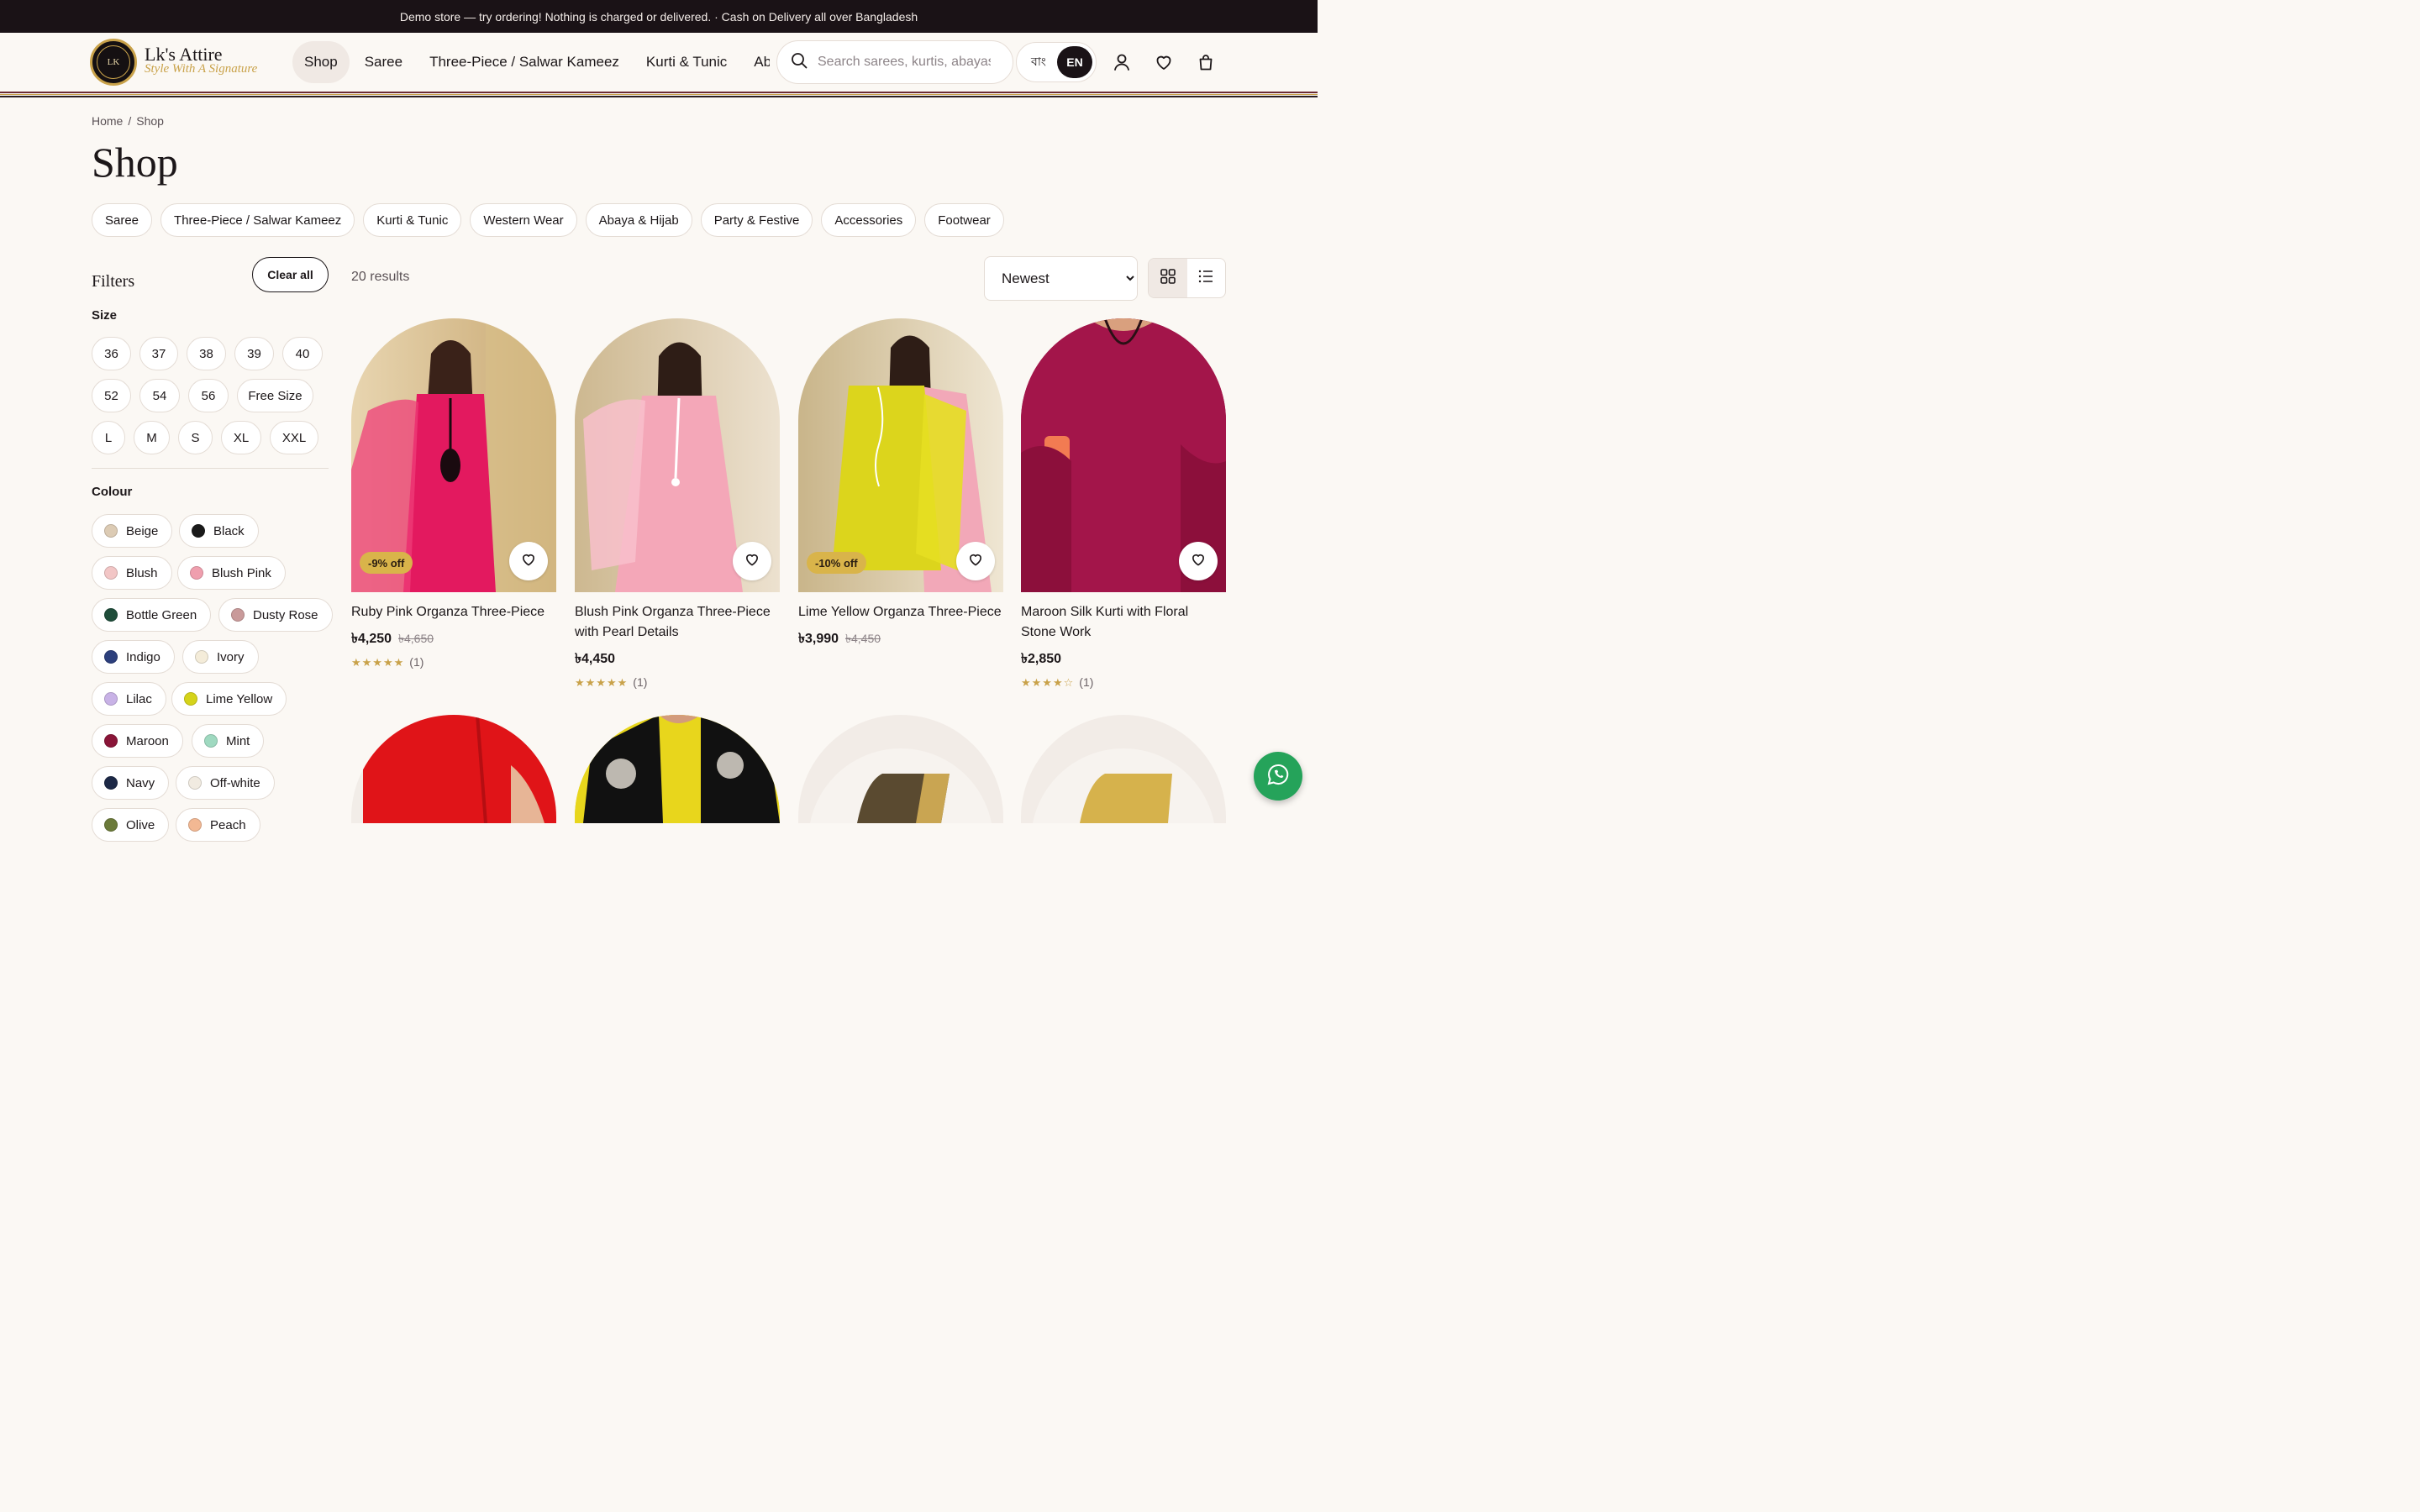 The height and width of the screenshot is (1512, 2420). I want to click on colour-chip: Indigo, so click(133, 657).